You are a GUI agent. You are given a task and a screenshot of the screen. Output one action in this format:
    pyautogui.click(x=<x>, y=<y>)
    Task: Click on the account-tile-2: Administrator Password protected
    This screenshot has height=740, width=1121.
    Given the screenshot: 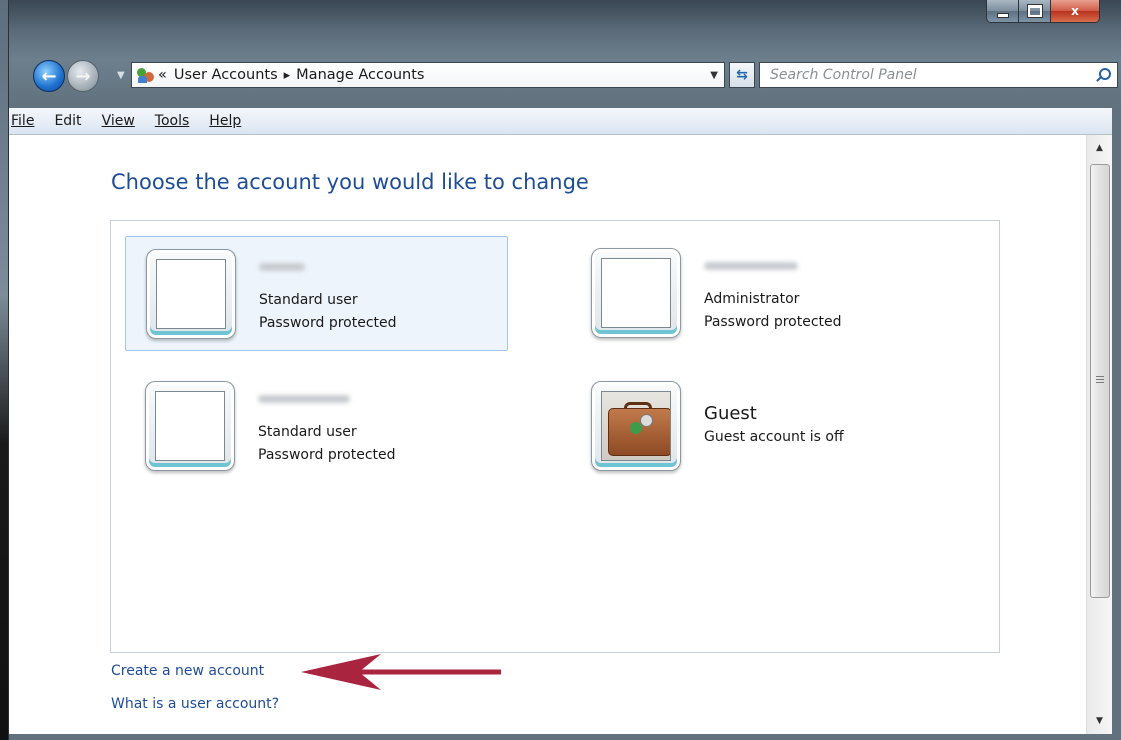 What is the action you would take?
    pyautogui.click(x=762, y=293)
    